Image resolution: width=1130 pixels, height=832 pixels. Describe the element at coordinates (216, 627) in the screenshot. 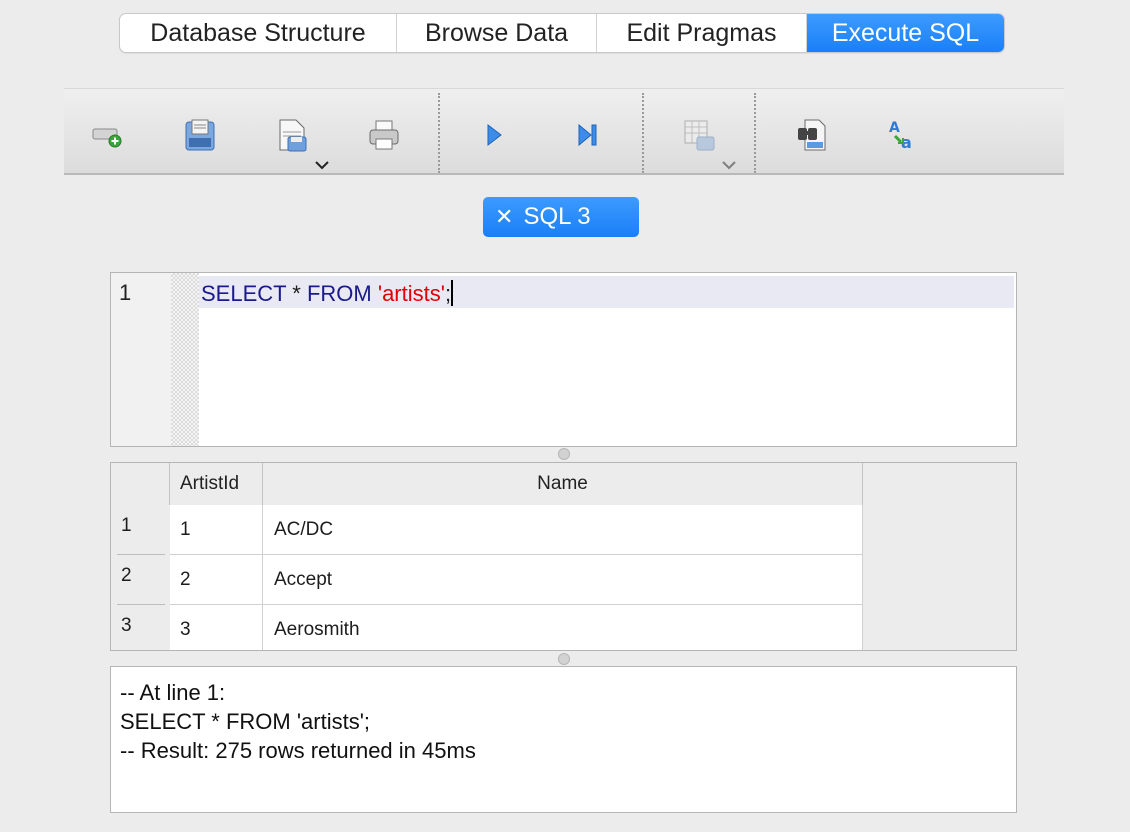

I see `table-cell-artistid: 3` at that location.